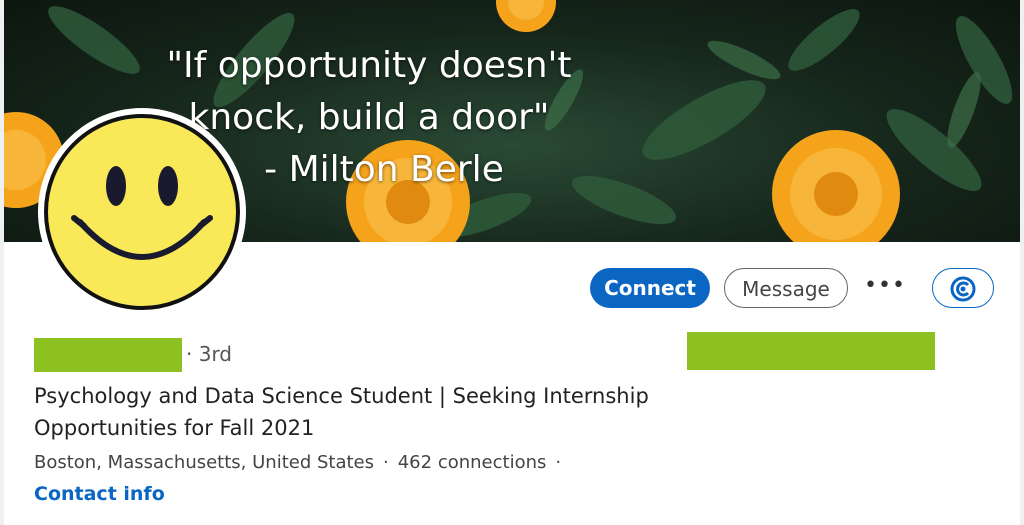 This screenshot has width=1024, height=525. What do you see at coordinates (99, 494) in the screenshot?
I see `contact-info-link: Contact info` at bounding box center [99, 494].